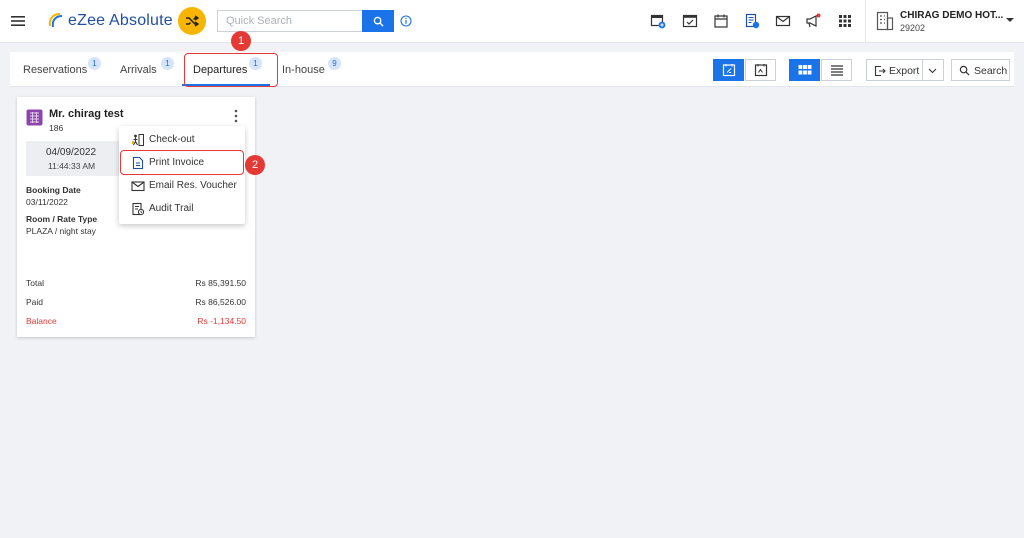 This screenshot has width=1024, height=538. I want to click on departure-datetime-box: 04/09/2022 11:44:33 AM, so click(78, 158).